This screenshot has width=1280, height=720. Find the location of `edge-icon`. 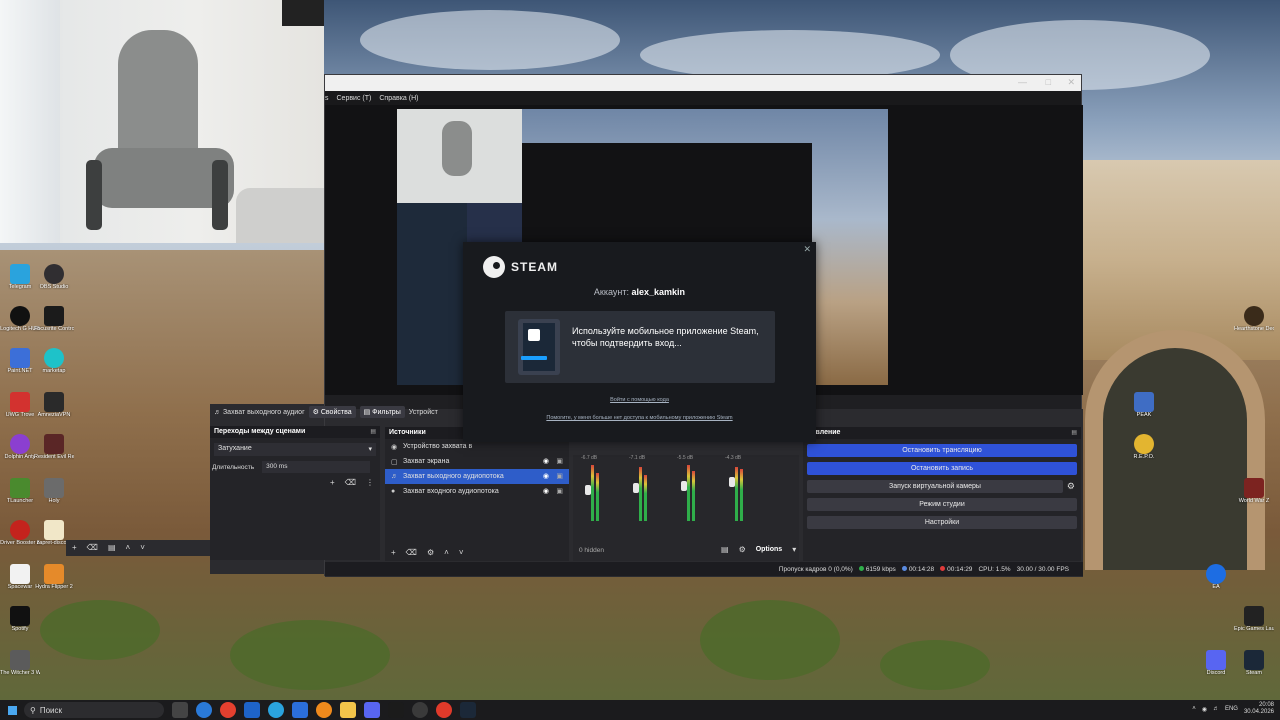

edge-icon is located at coordinates (204, 710).